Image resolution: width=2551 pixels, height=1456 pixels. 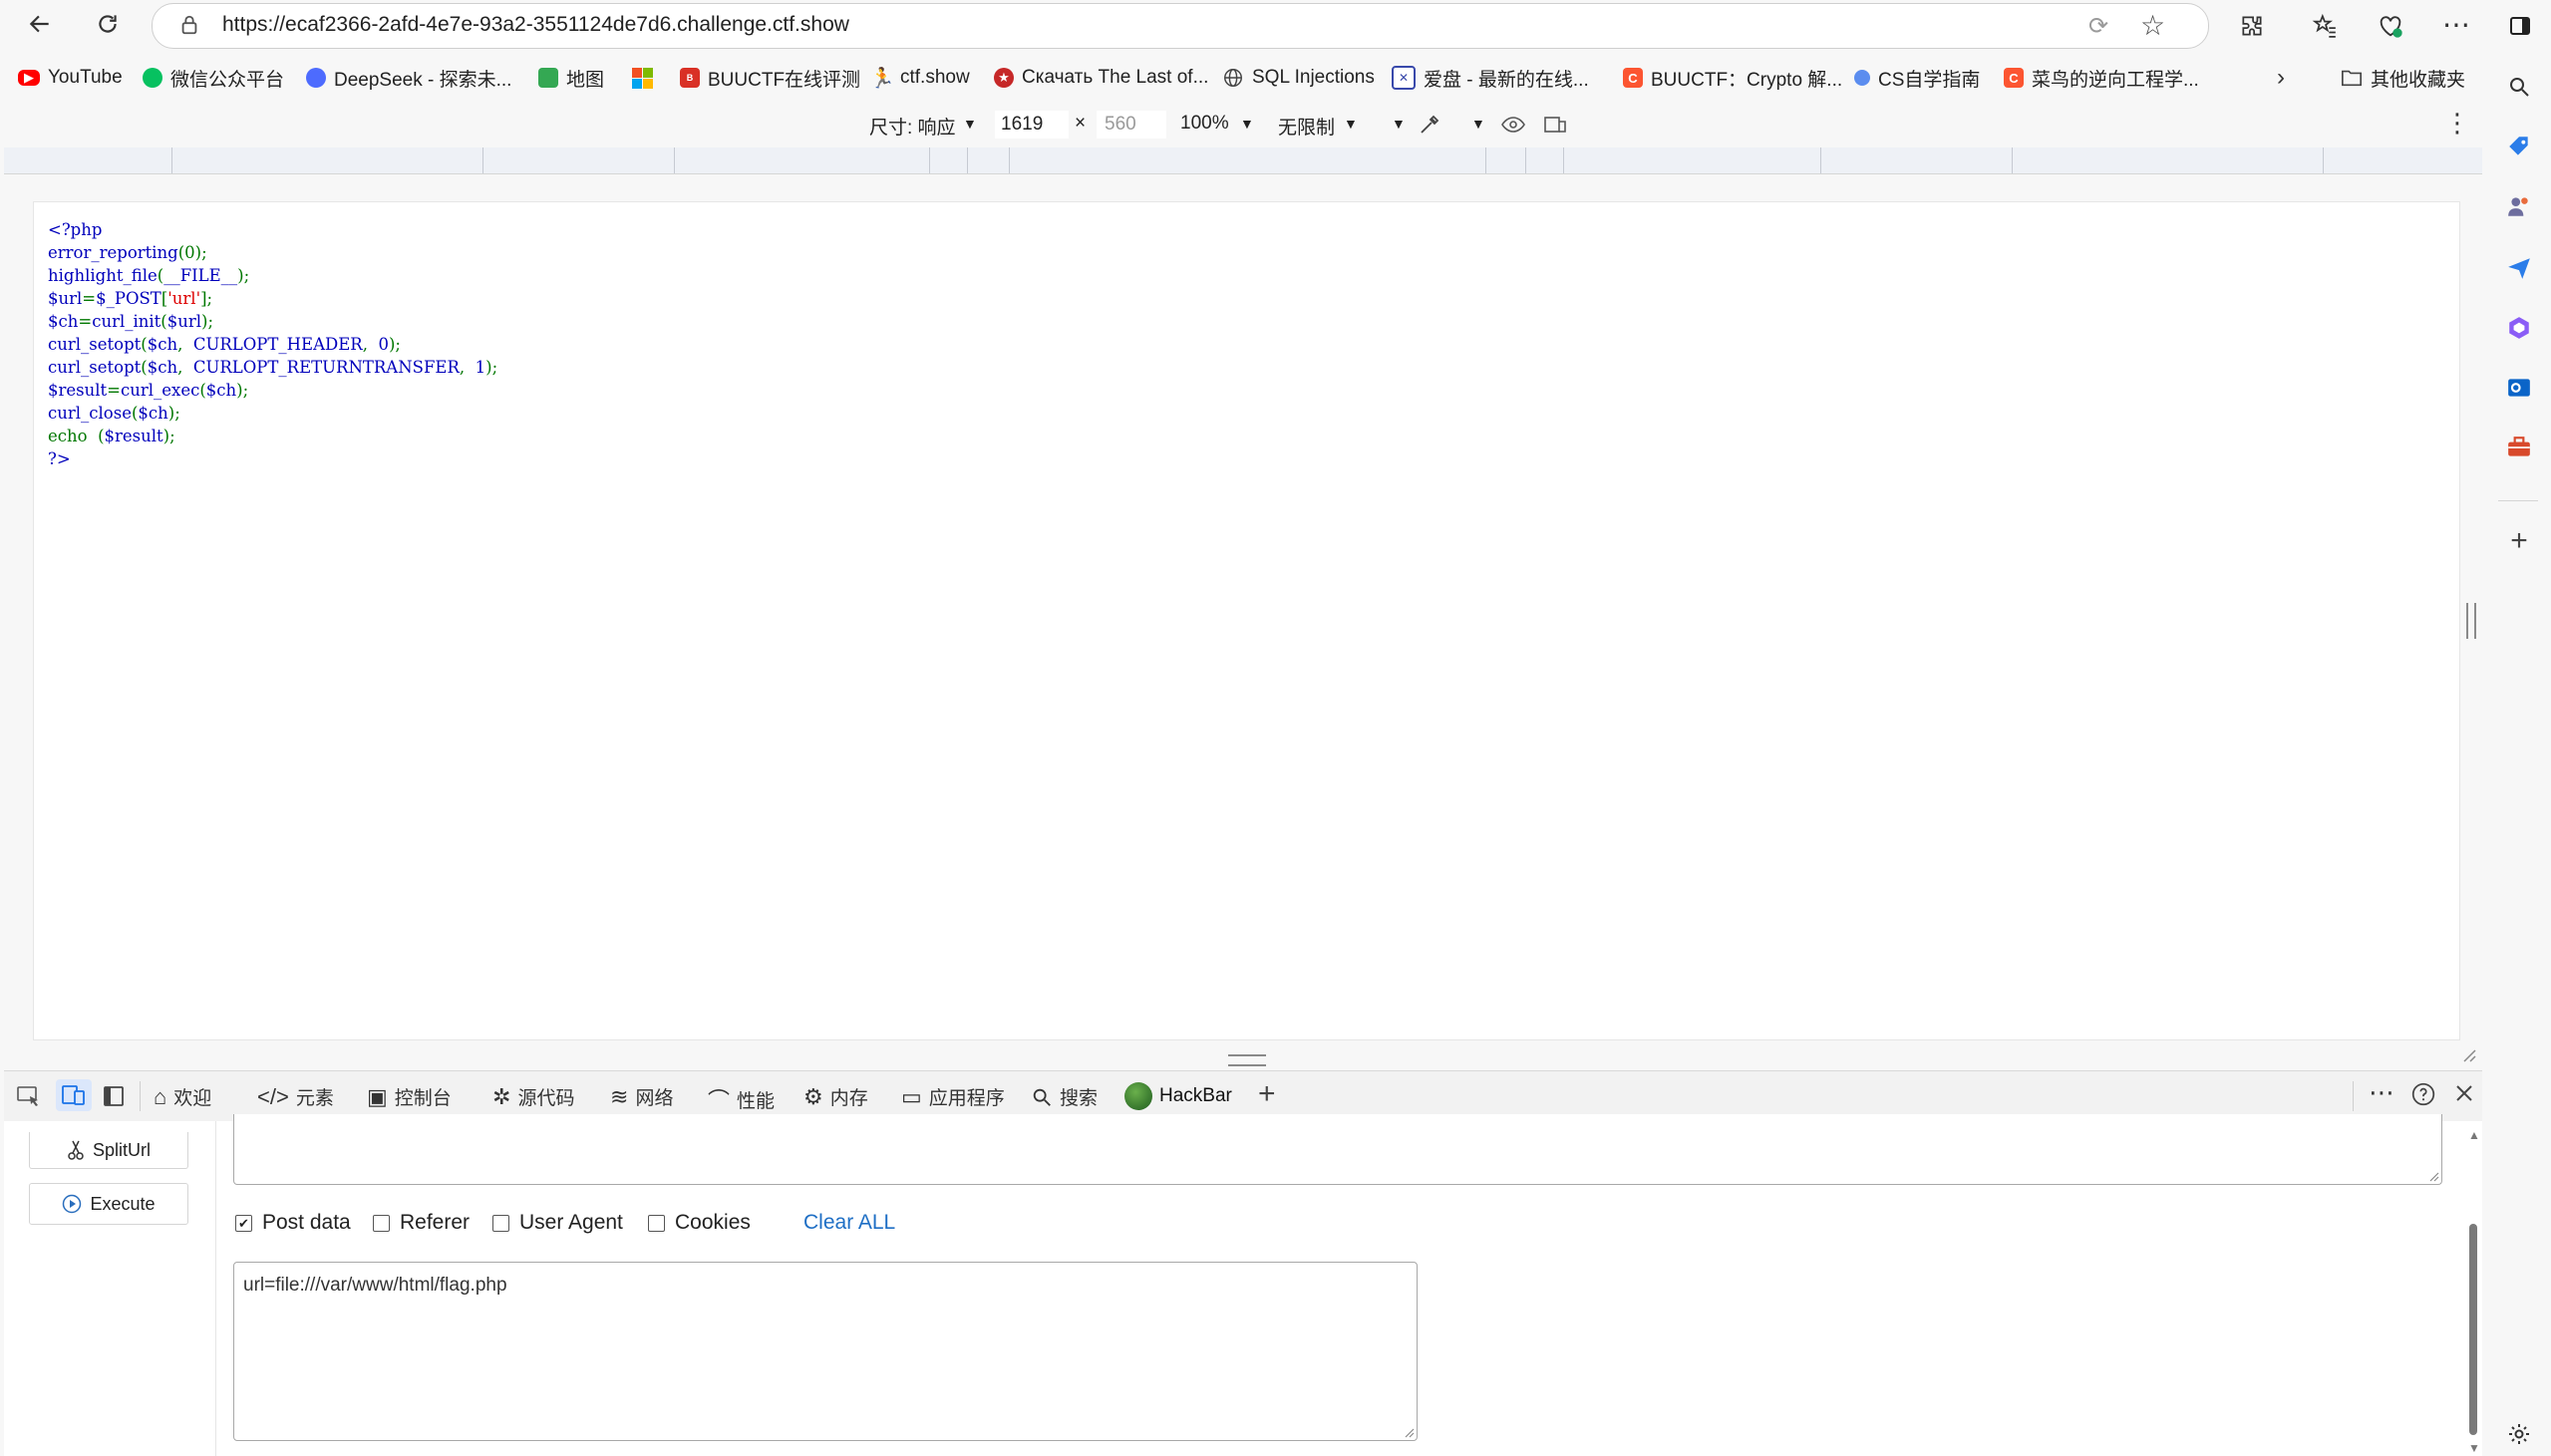 What do you see at coordinates (571, 78) in the screenshot?
I see `favorite-map: 地图` at bounding box center [571, 78].